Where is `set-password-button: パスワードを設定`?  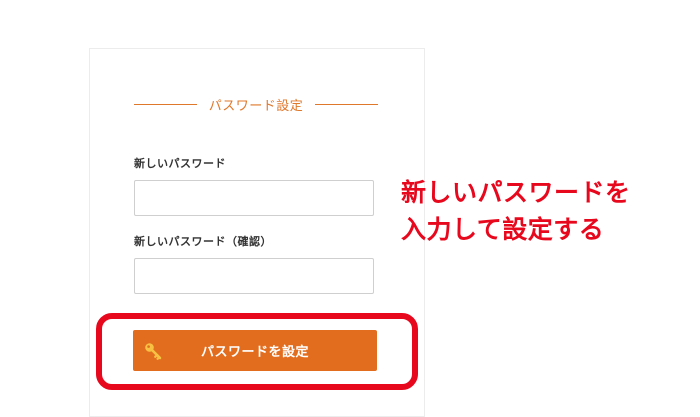 set-password-button: パスワードを設定 is located at coordinates (255, 350).